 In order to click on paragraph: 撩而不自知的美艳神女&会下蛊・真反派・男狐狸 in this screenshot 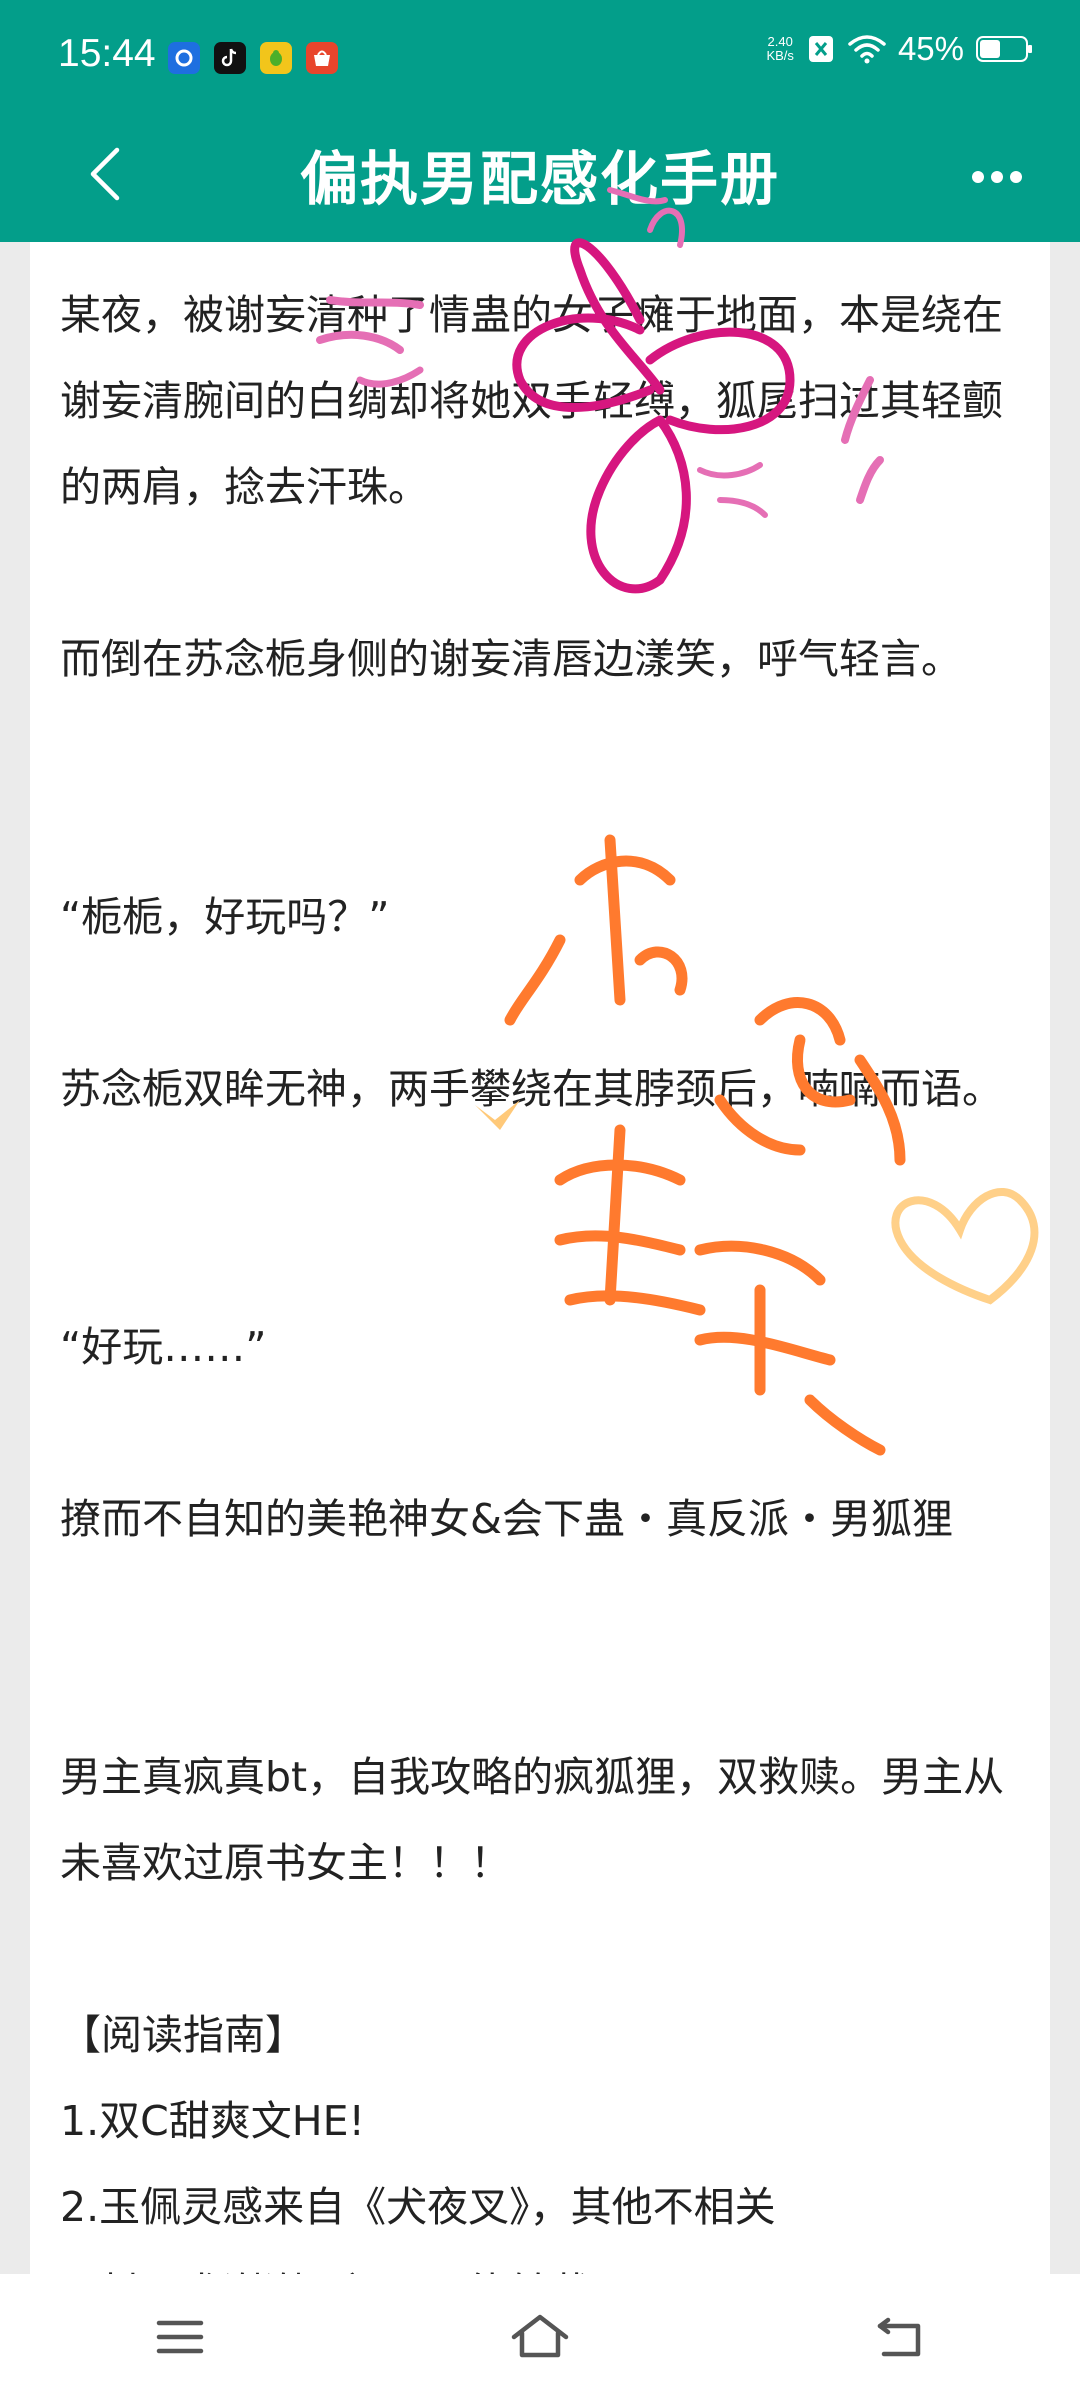, I will do `click(506, 1519)`.